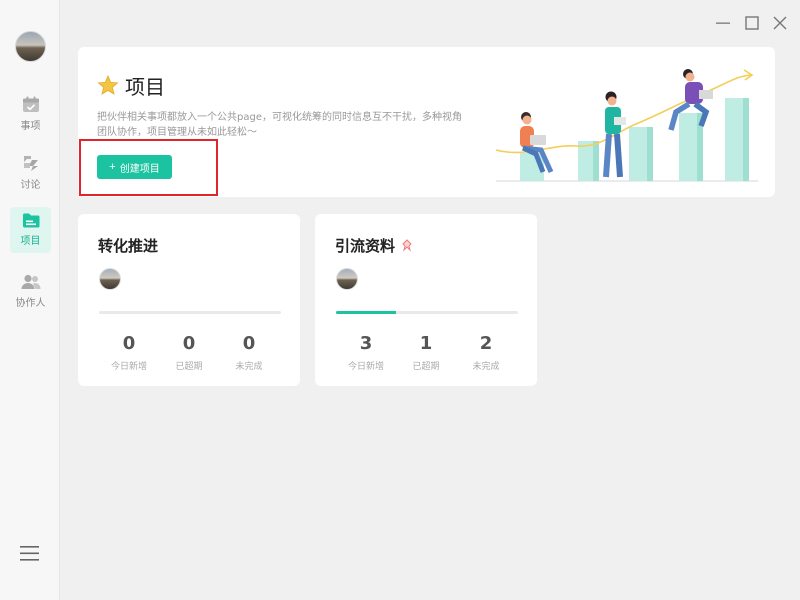 The image size is (800, 600). I want to click on stat-value: 1, so click(426, 343).